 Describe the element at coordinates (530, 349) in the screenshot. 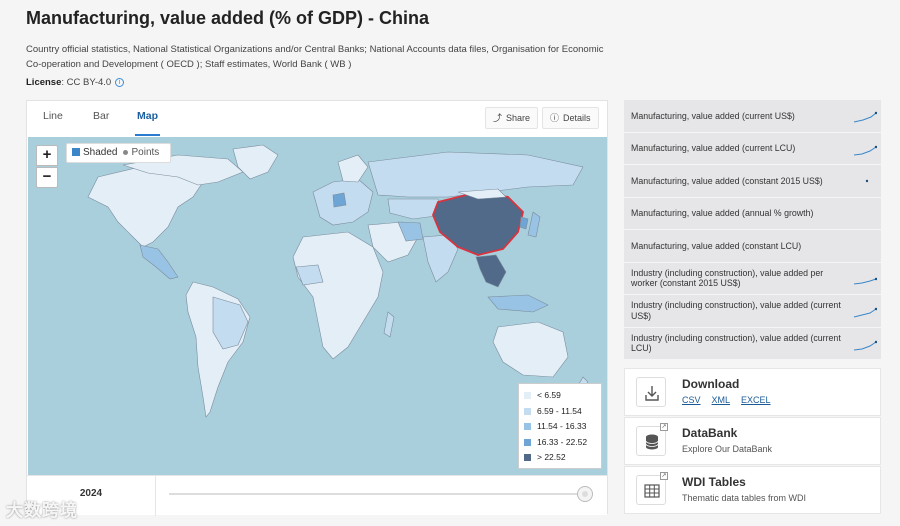

I see `country-australia` at that location.